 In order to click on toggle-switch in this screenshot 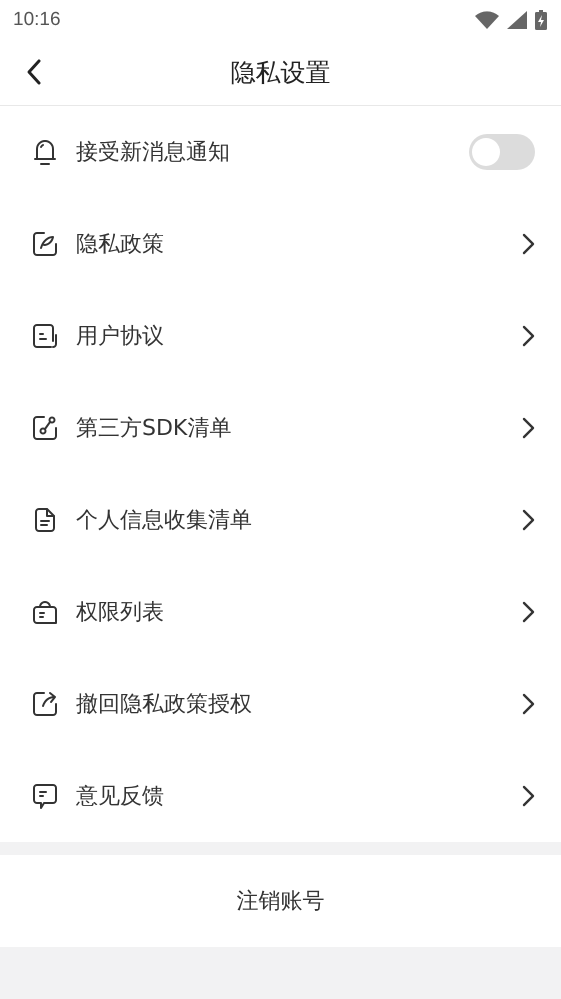, I will do `click(502, 152)`.